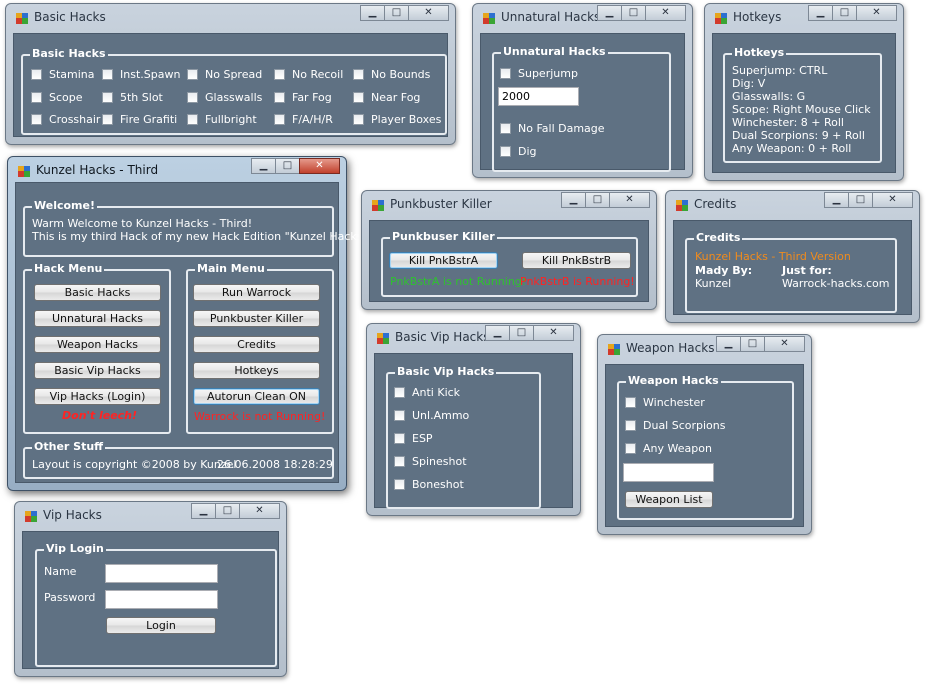 This screenshot has width=927, height=685. Describe the element at coordinates (303, 97) in the screenshot. I see `checkbox-far-fog: Far Fog` at that location.